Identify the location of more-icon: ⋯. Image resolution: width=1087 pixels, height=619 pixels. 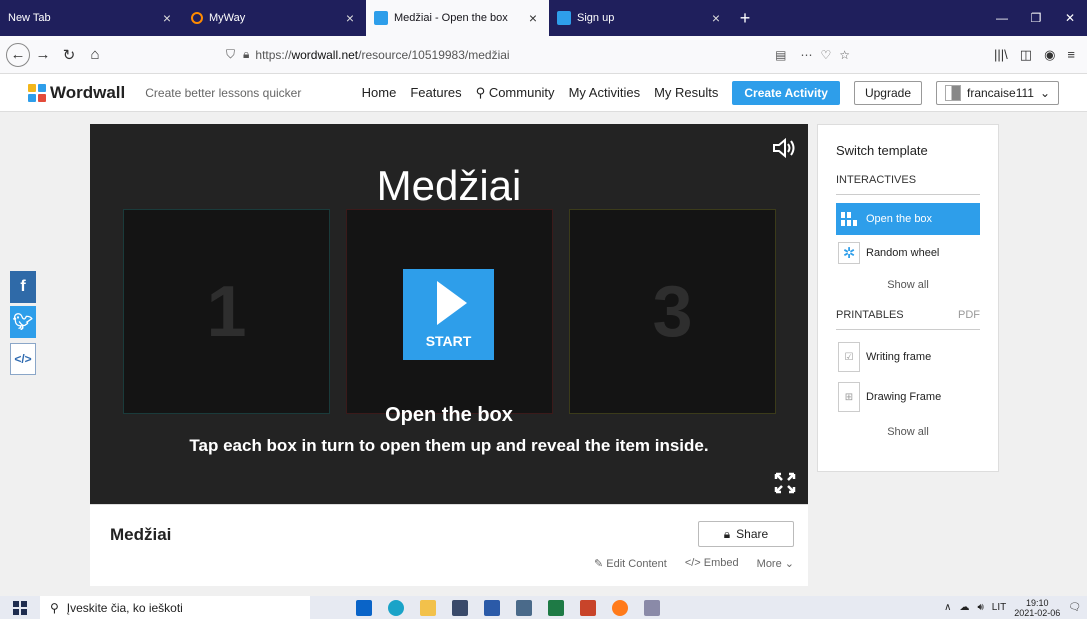
(806, 55).